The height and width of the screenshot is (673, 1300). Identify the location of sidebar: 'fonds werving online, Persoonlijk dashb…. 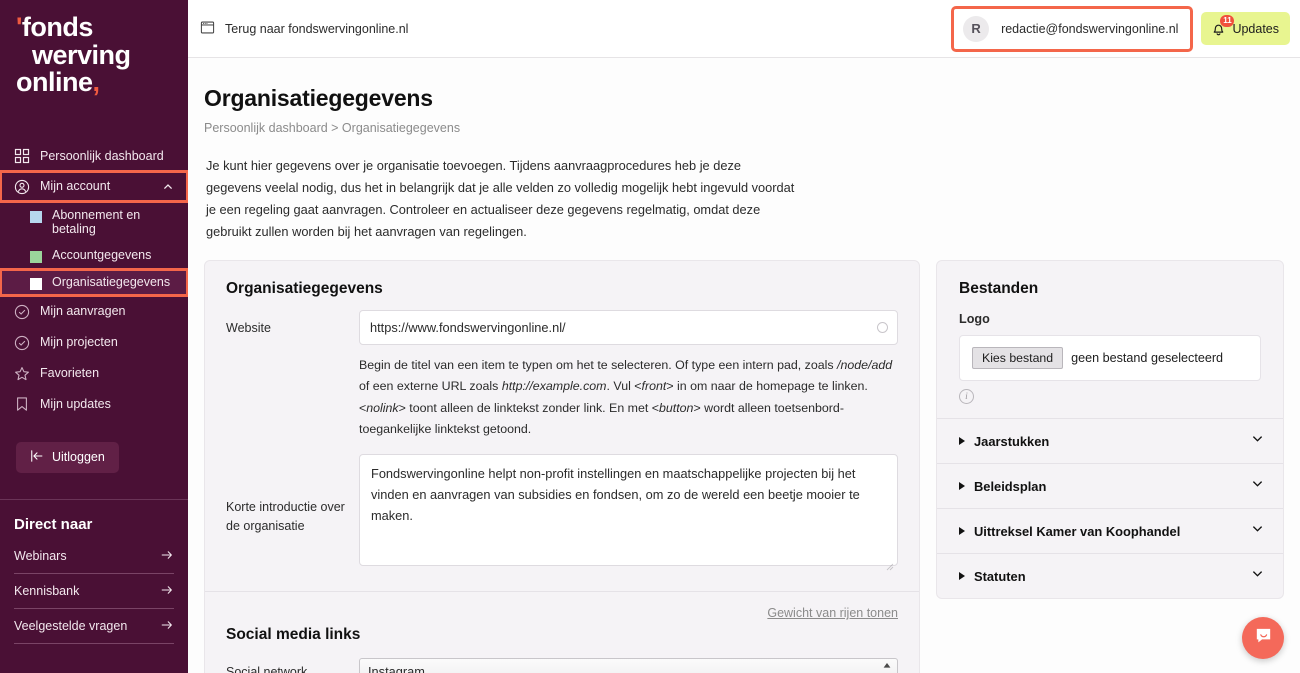
(94, 336).